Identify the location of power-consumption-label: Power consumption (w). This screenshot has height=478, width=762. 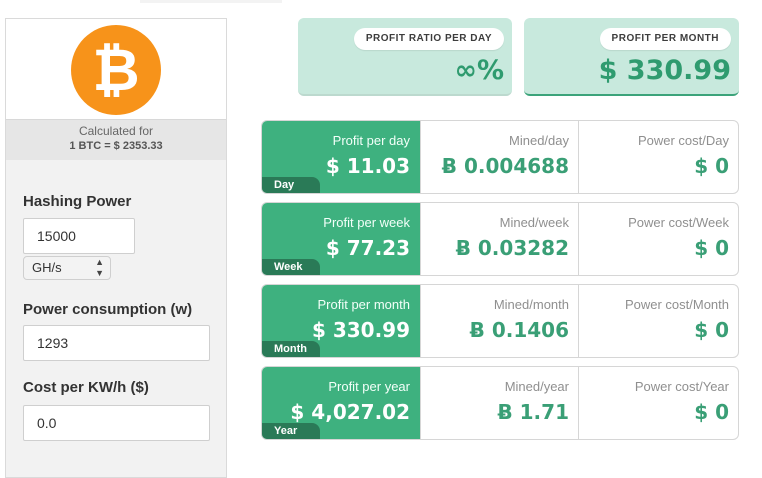
(108, 309).